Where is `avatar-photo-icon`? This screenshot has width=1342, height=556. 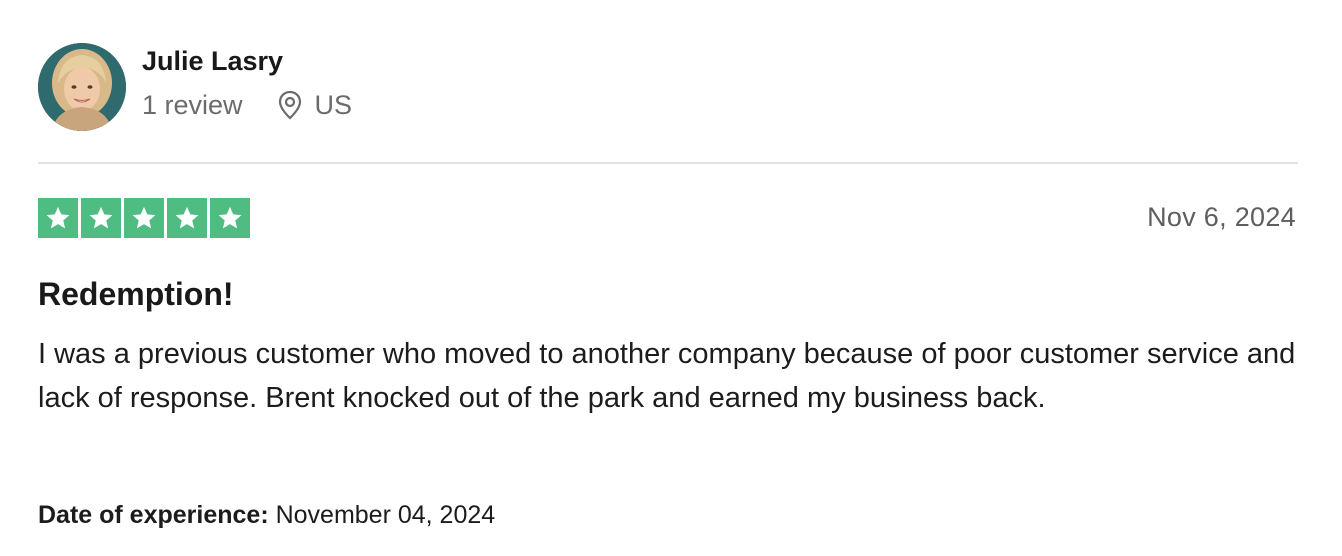
avatar-photo-icon is located at coordinates (82, 87).